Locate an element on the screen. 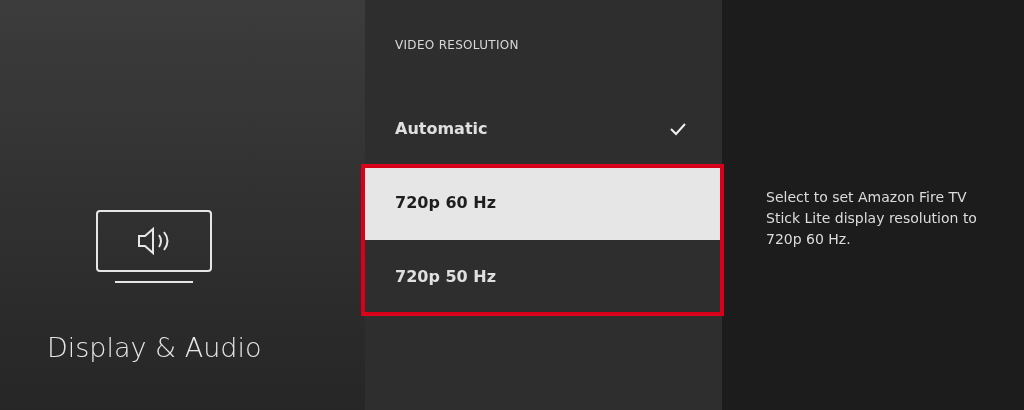  category-title: Display & Audio is located at coordinates (155, 348).